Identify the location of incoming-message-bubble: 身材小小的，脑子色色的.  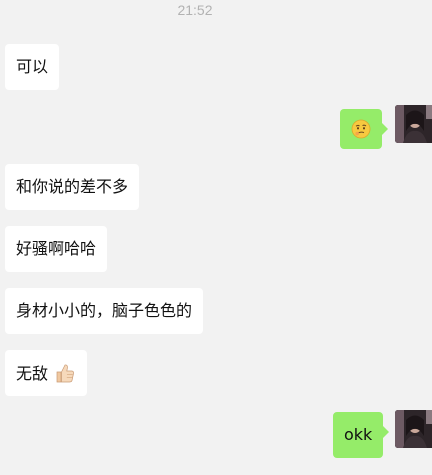
(104, 311).